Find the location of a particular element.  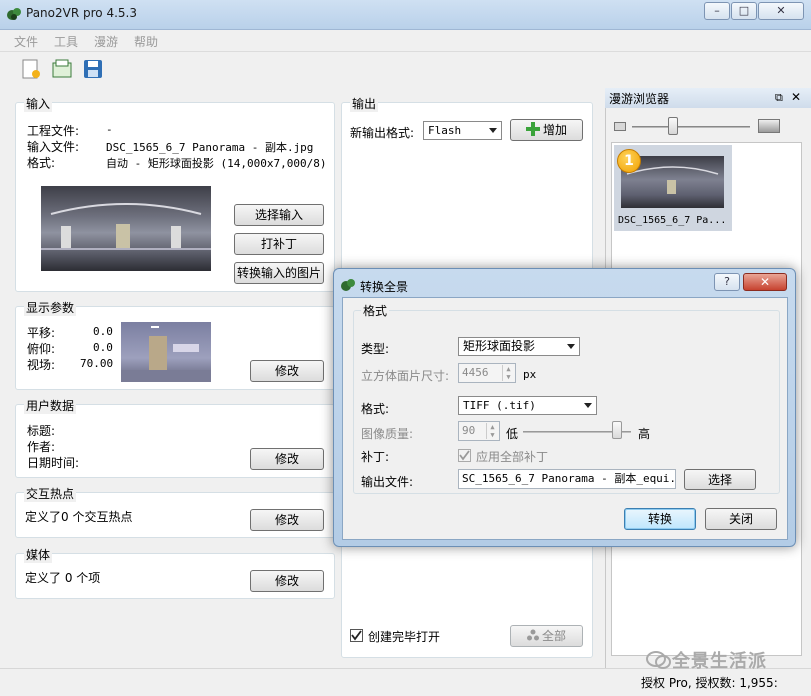

watermark: 全景生活派 is located at coordinates (706, 660).